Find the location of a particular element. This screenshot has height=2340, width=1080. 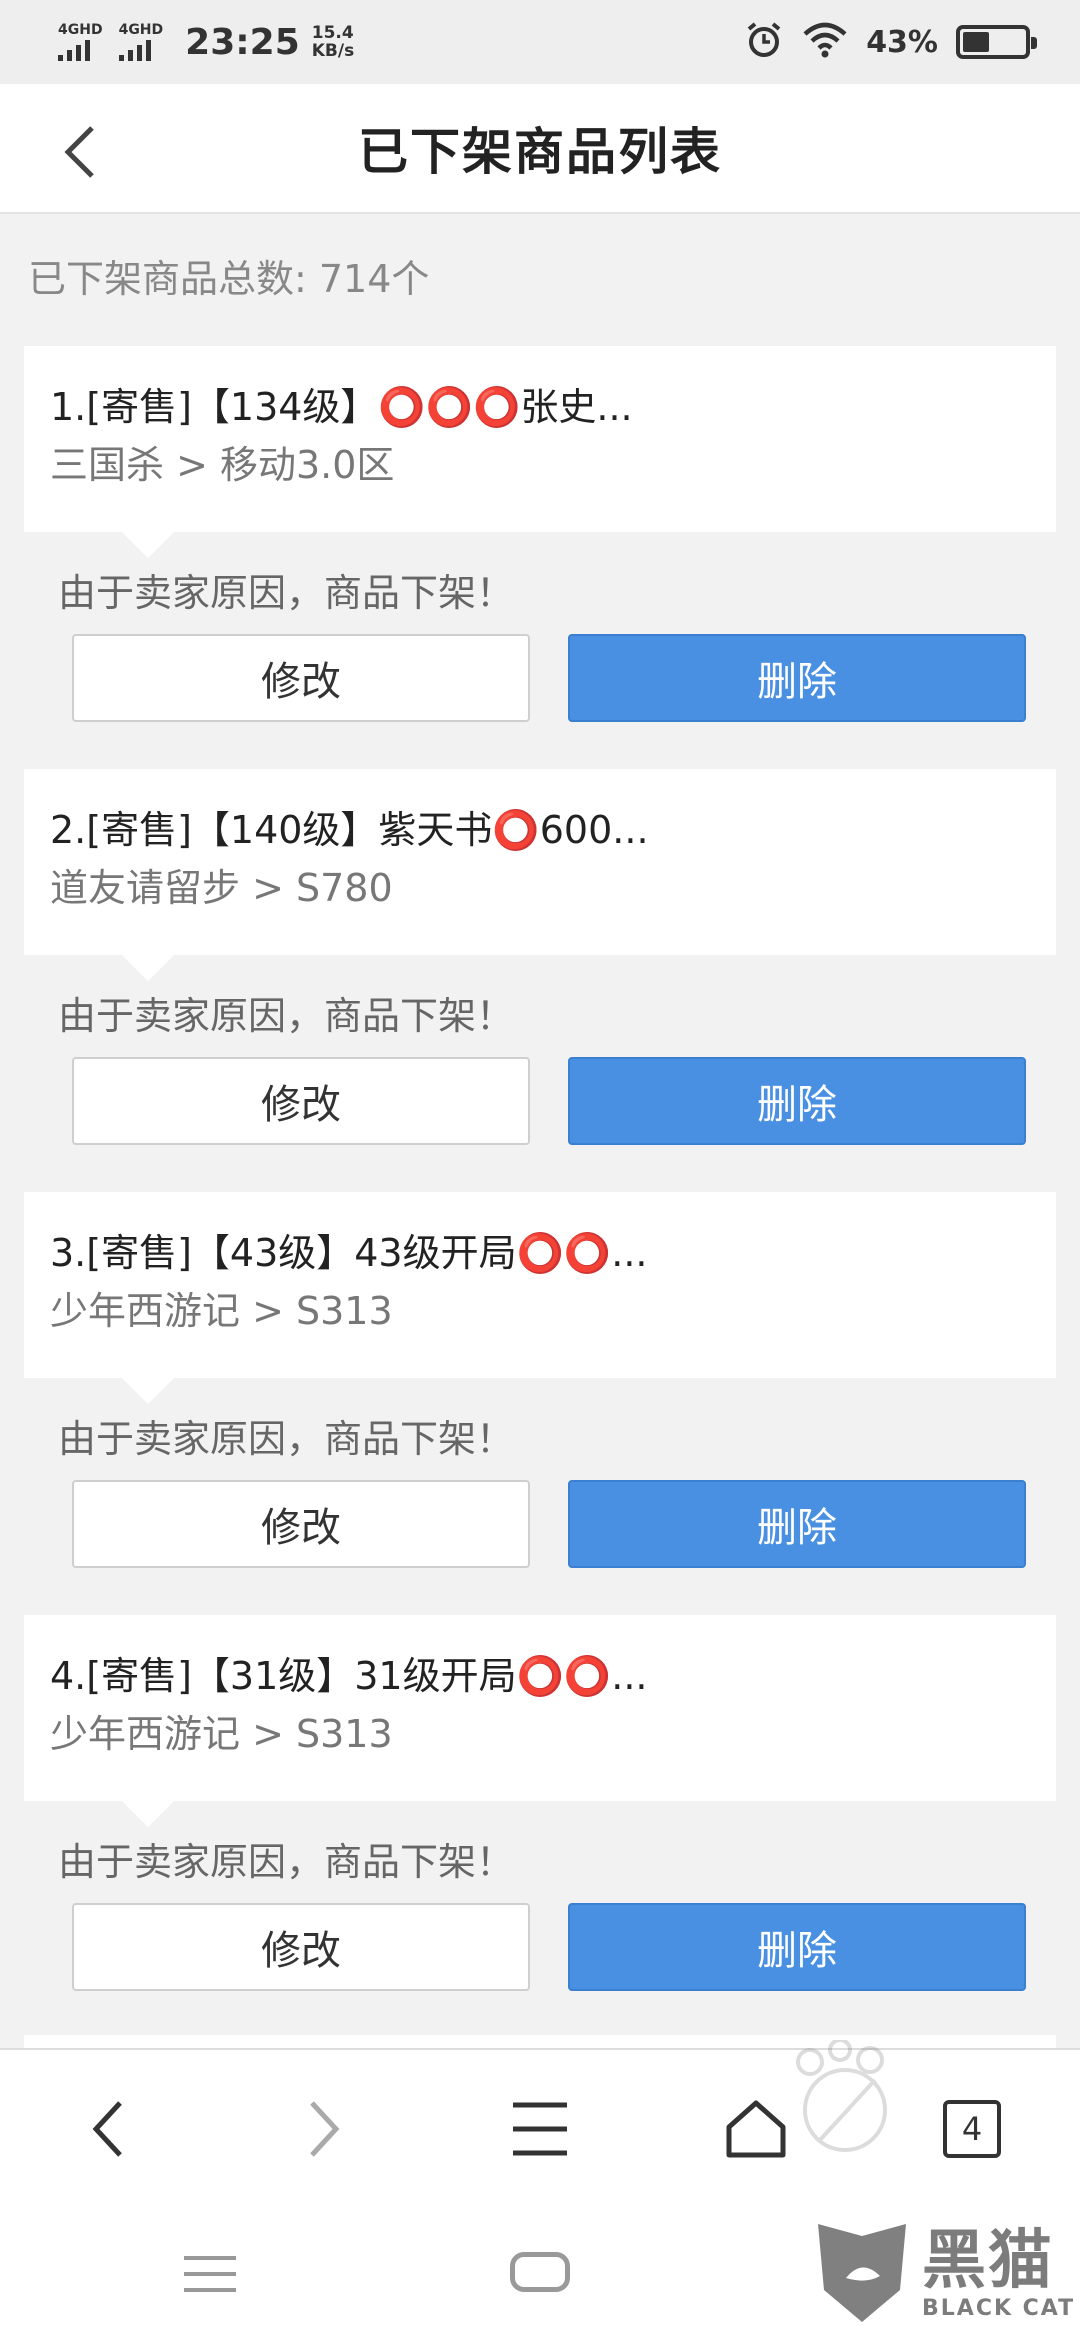

forward-arrow-icon is located at coordinates (325, 2129).